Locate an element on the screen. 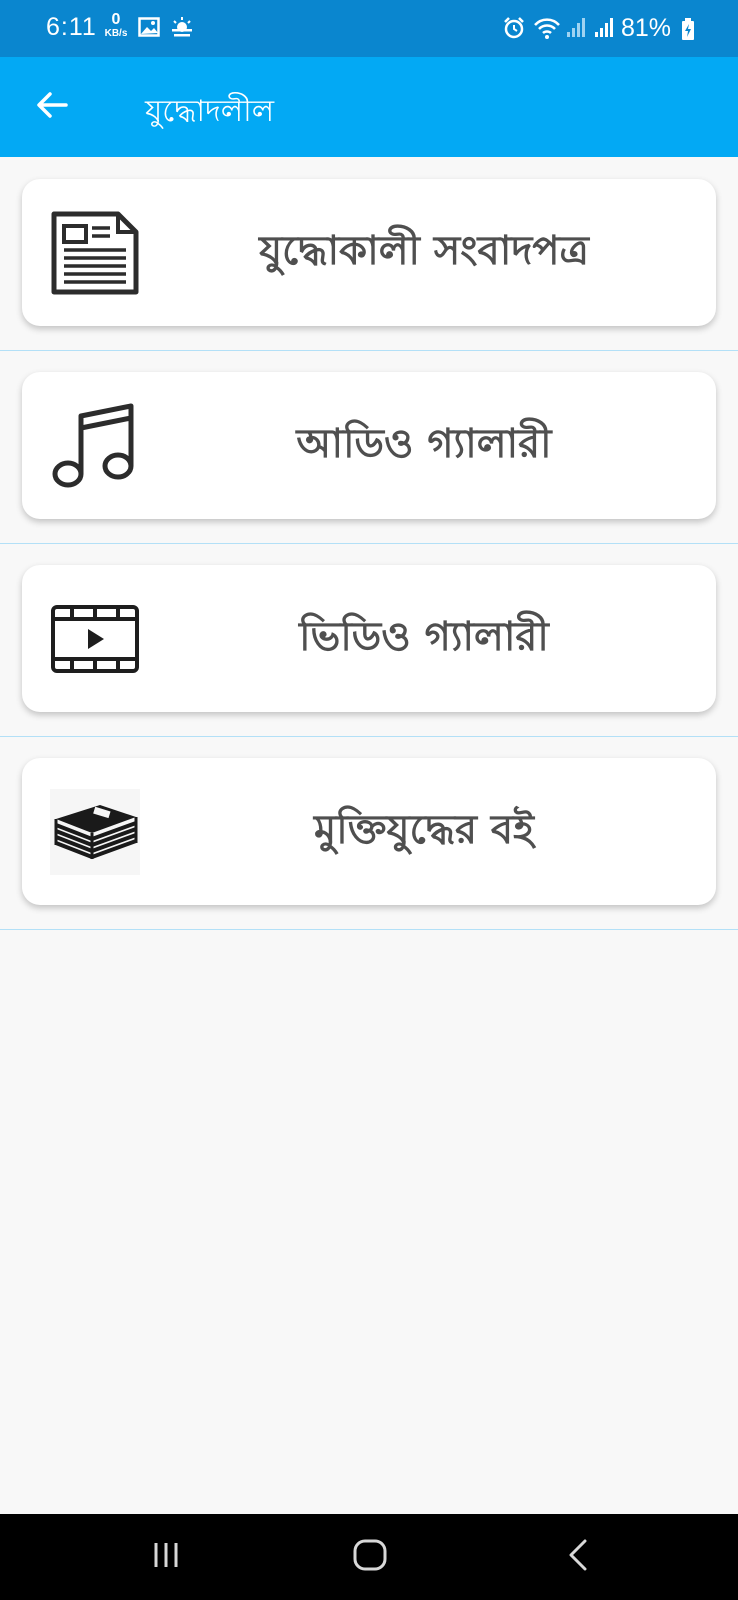 This screenshot has width=738, height=1600. home-button is located at coordinates (370, 1557).